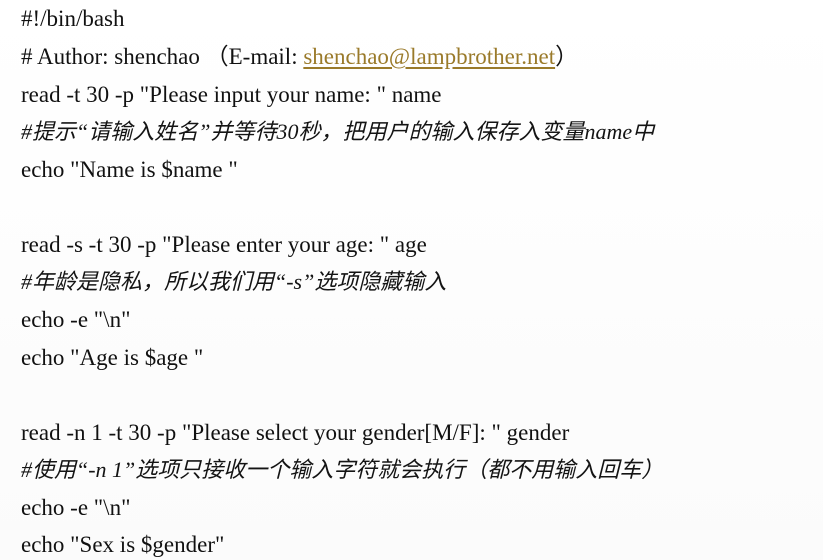 Image resolution: width=823 pixels, height=560 pixels. What do you see at coordinates (73, 18) in the screenshot?
I see `shebang-line: #!/bin/bash` at bounding box center [73, 18].